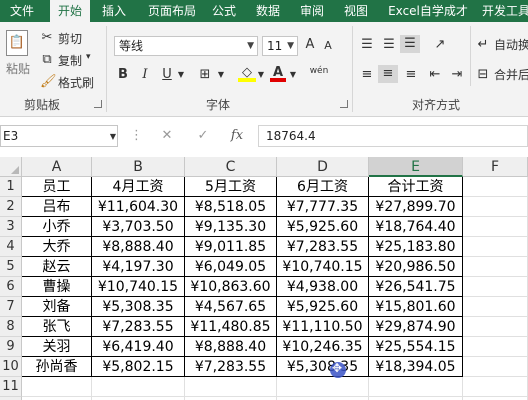  I want to click on table-cell: ¥8,518.05, so click(231, 207).